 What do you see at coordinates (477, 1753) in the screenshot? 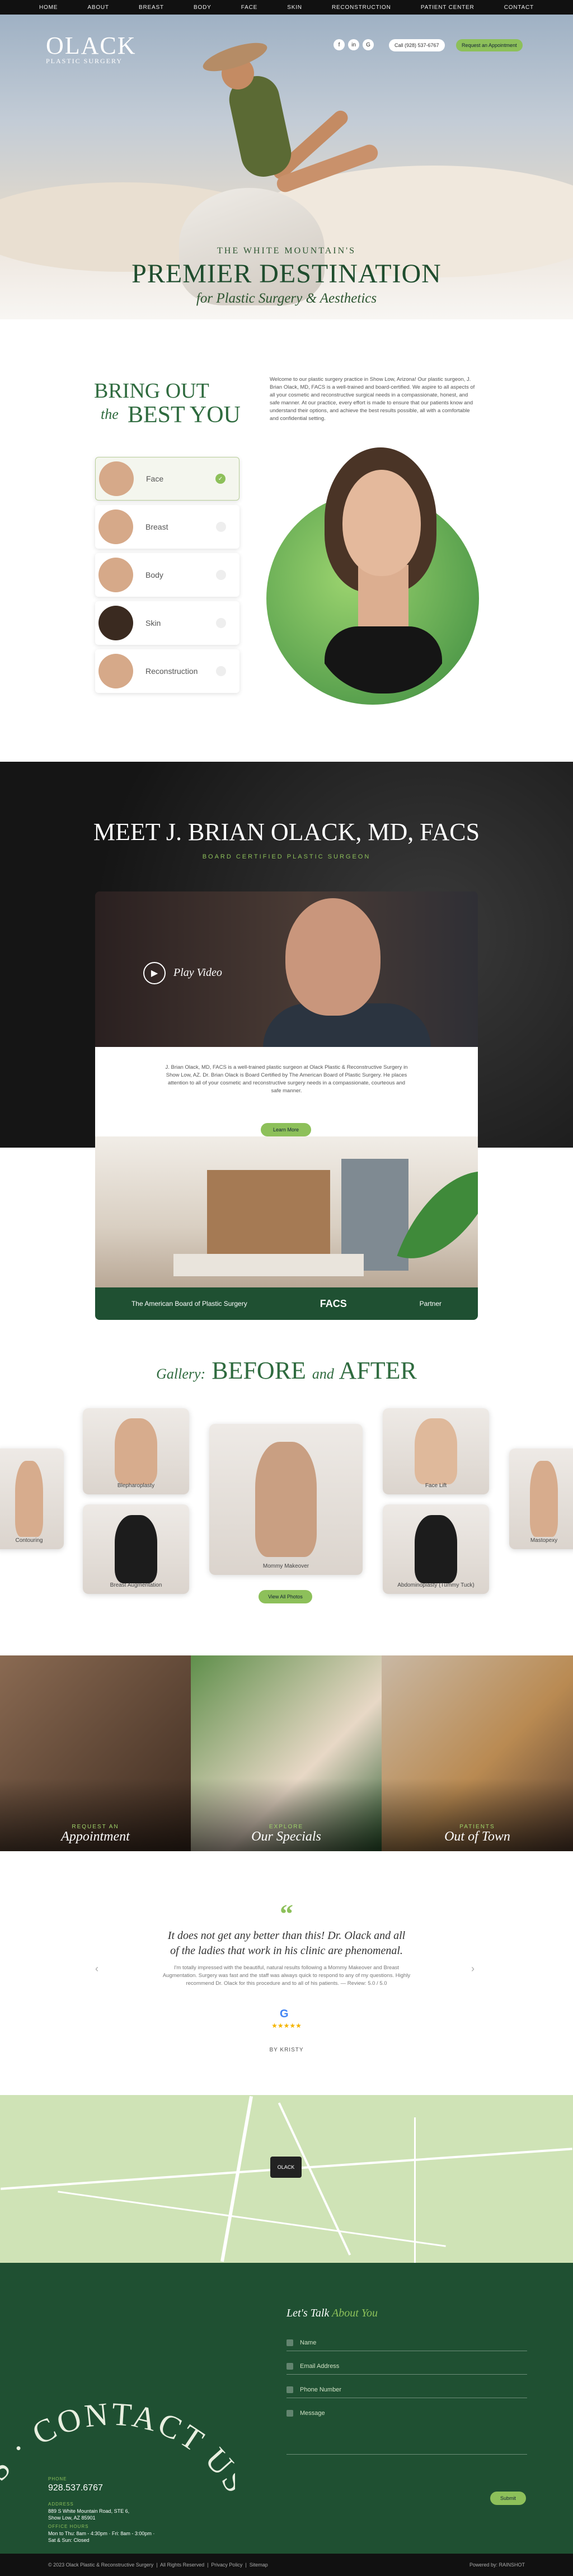
I see `out-of-town-tile: PATIENTS Out of Town` at bounding box center [477, 1753].